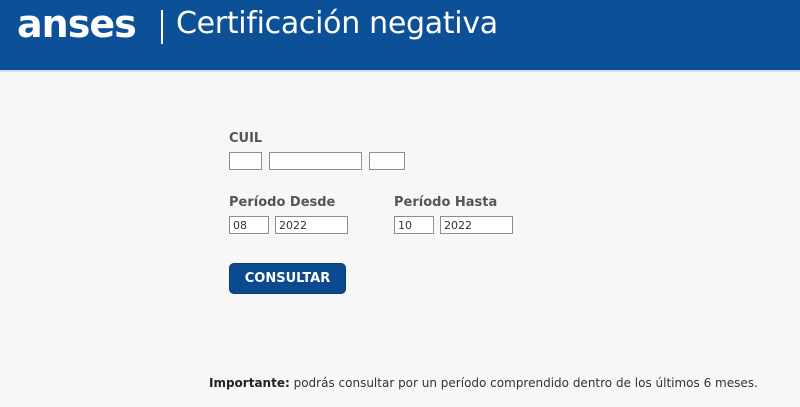  What do you see at coordinates (162, 27) in the screenshot?
I see `header-divider` at bounding box center [162, 27].